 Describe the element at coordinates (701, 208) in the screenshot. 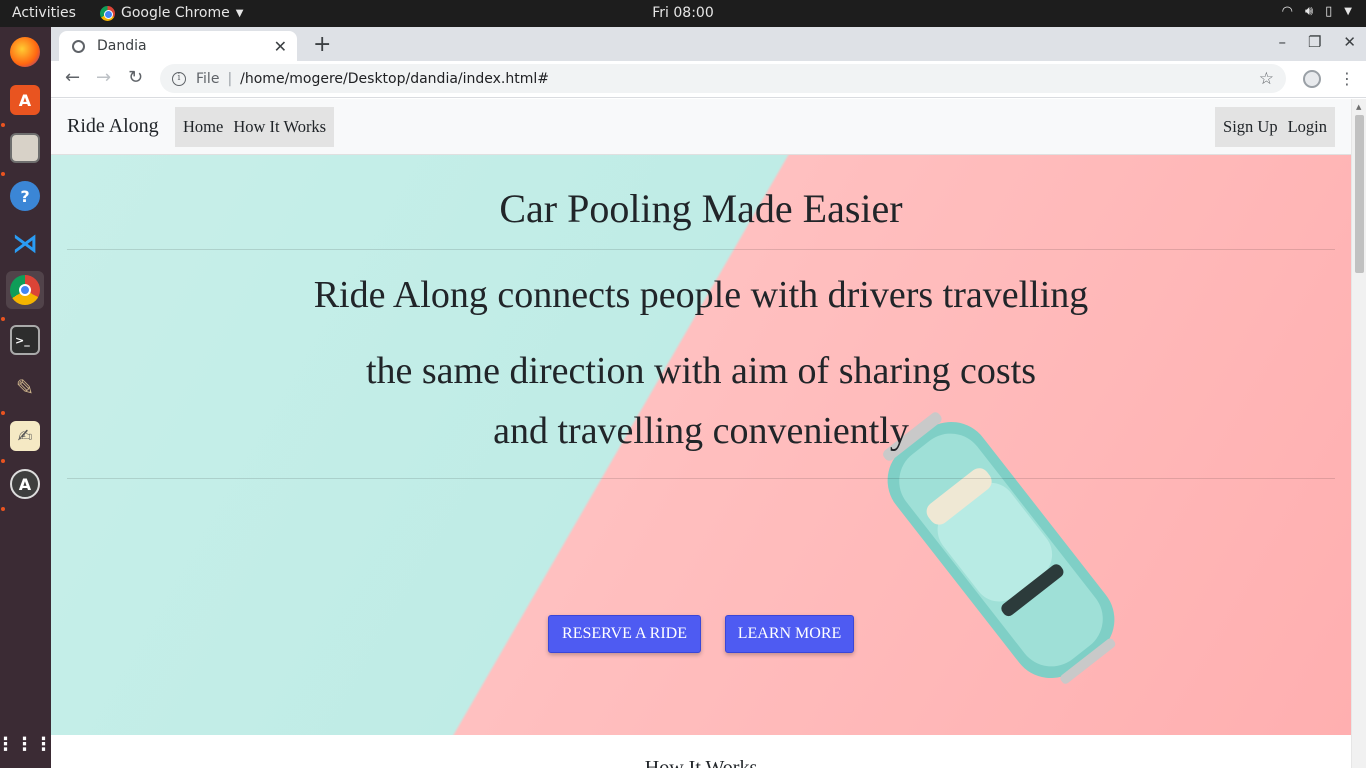

I see `hero-title: Car Pooling Made Easier` at that location.